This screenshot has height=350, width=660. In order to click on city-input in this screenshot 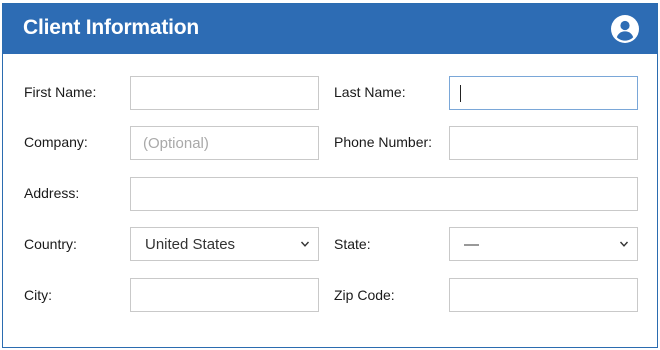, I will do `click(224, 295)`.